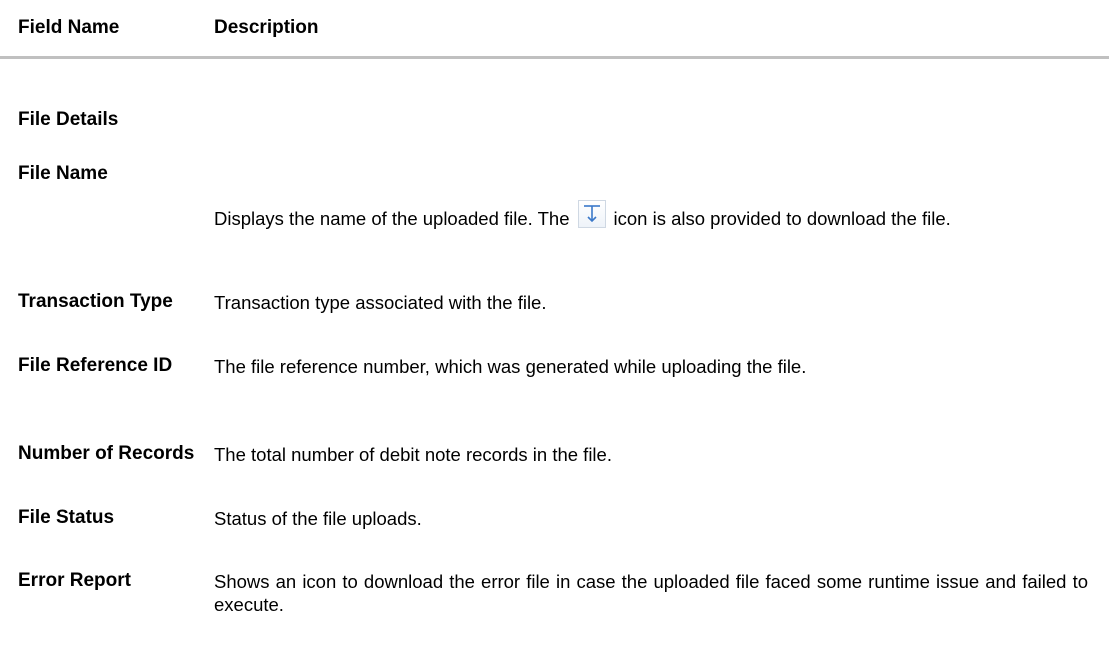  Describe the element at coordinates (106, 453) in the screenshot. I see `field-name-number-of-records: Number of Records` at that location.